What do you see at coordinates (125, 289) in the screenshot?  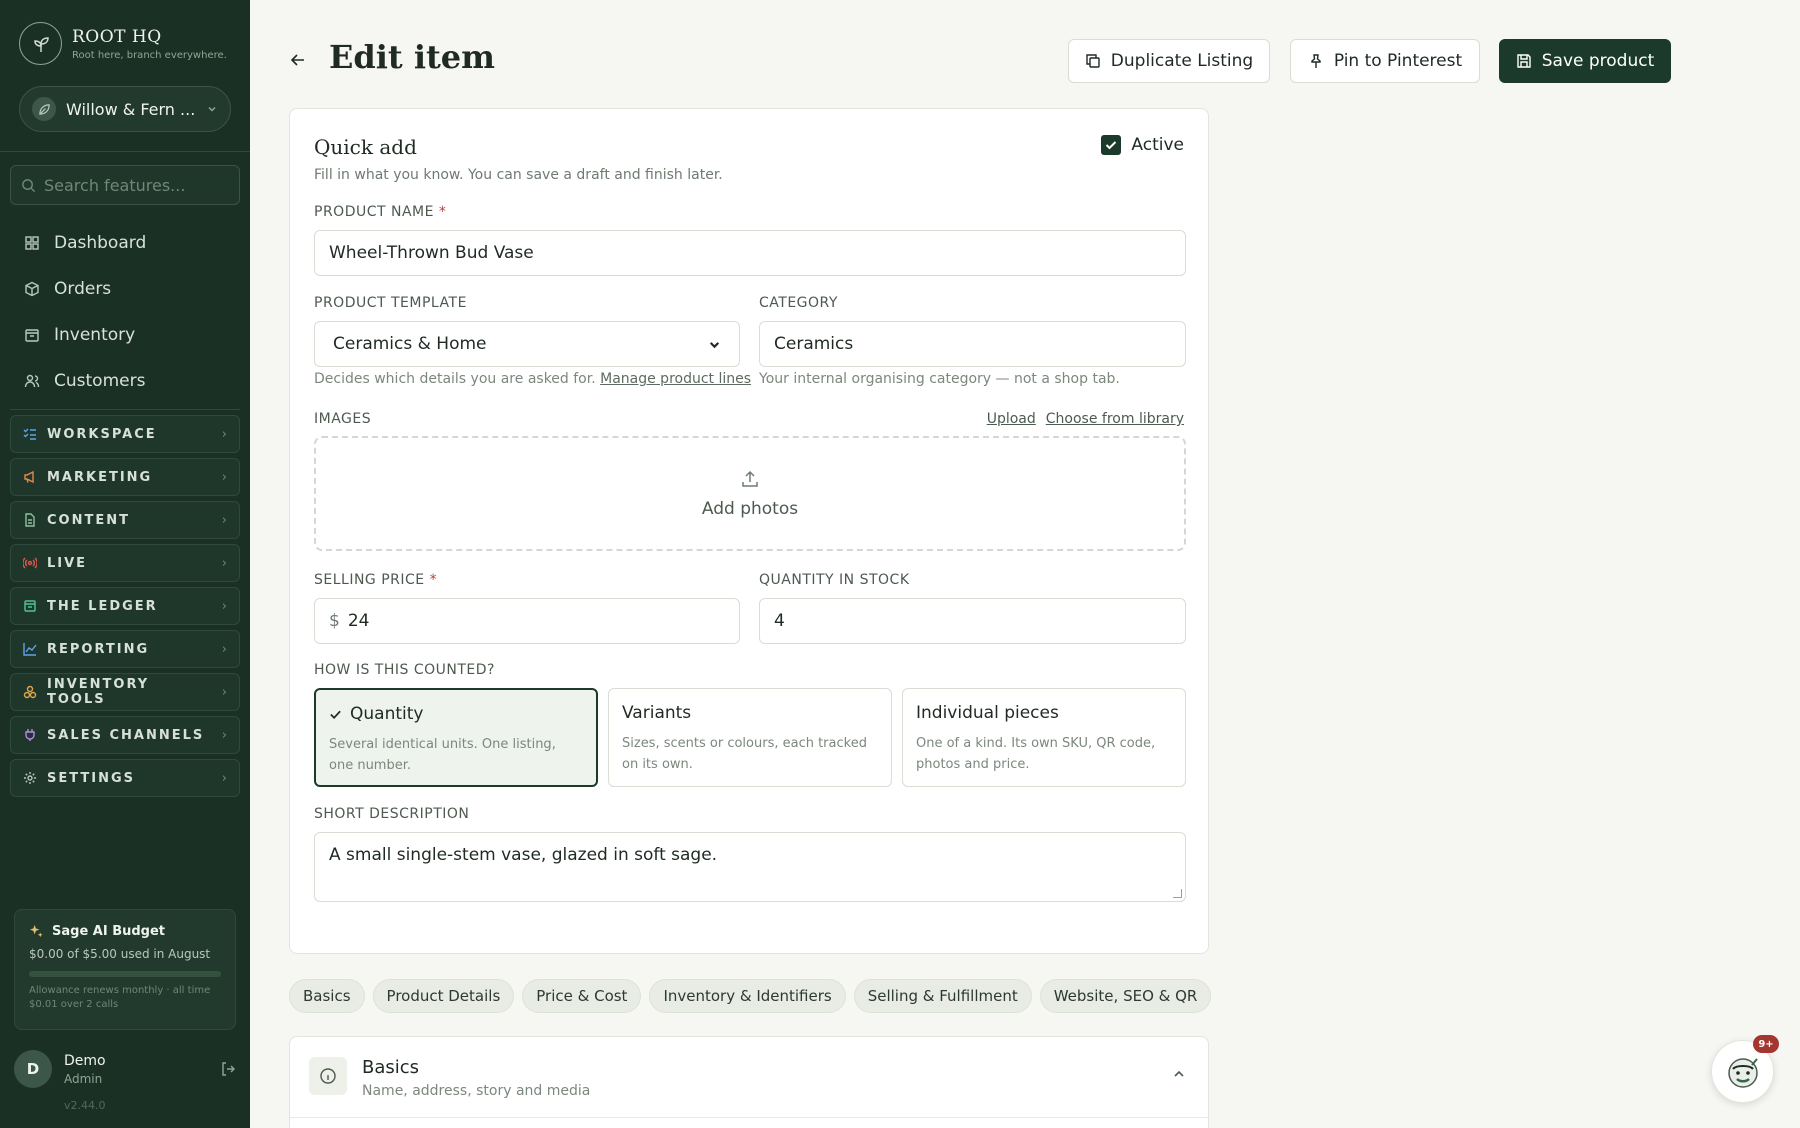 I see `nav-item-orders: Orders` at bounding box center [125, 289].